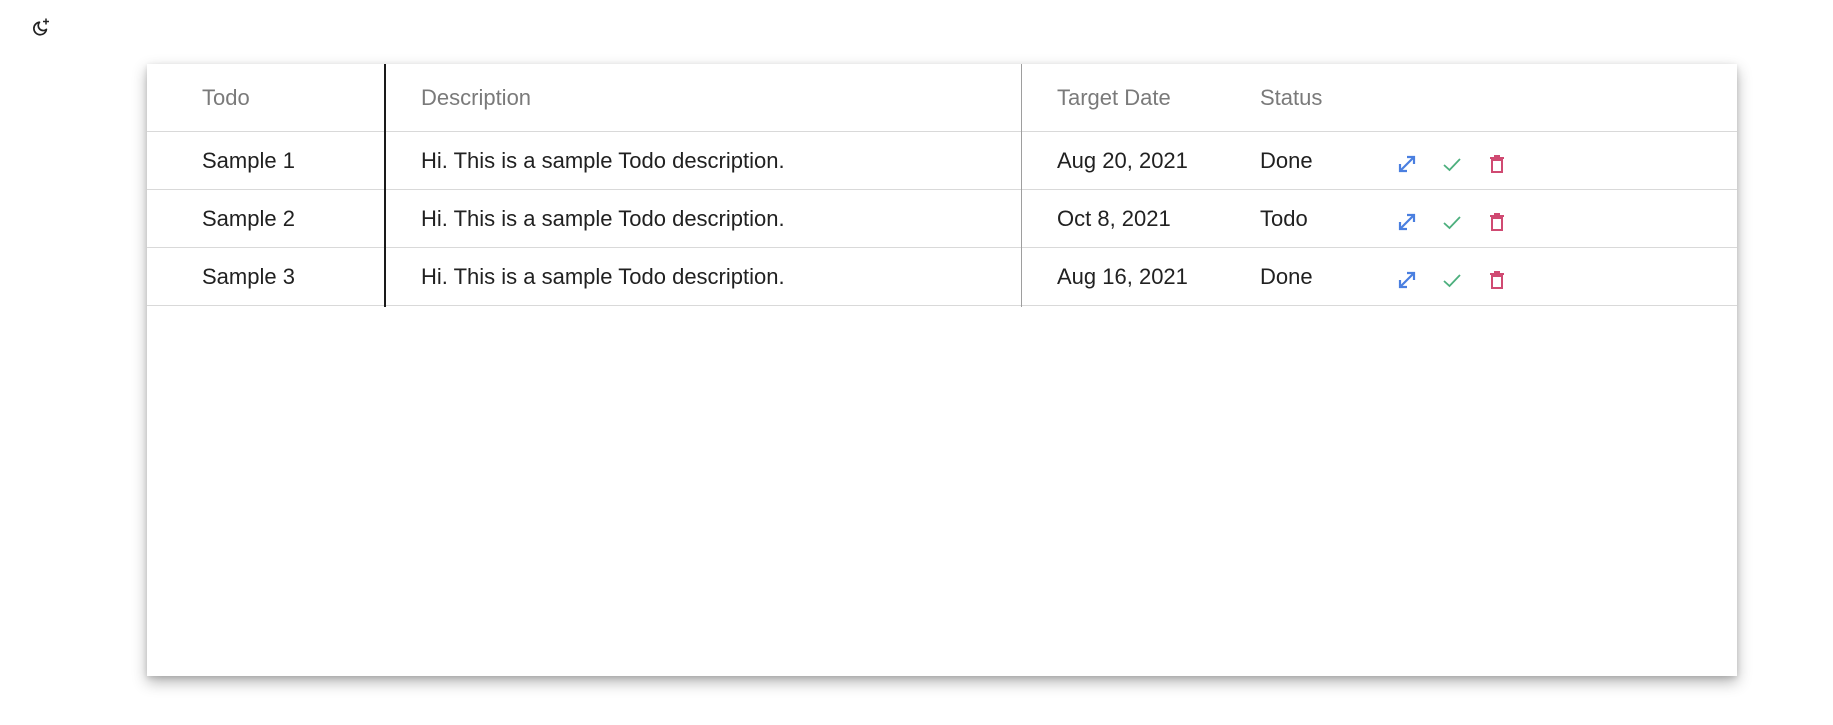 The image size is (1833, 725). What do you see at coordinates (1122, 276) in the screenshot?
I see `target-date-cell: Aug 16, 2021` at bounding box center [1122, 276].